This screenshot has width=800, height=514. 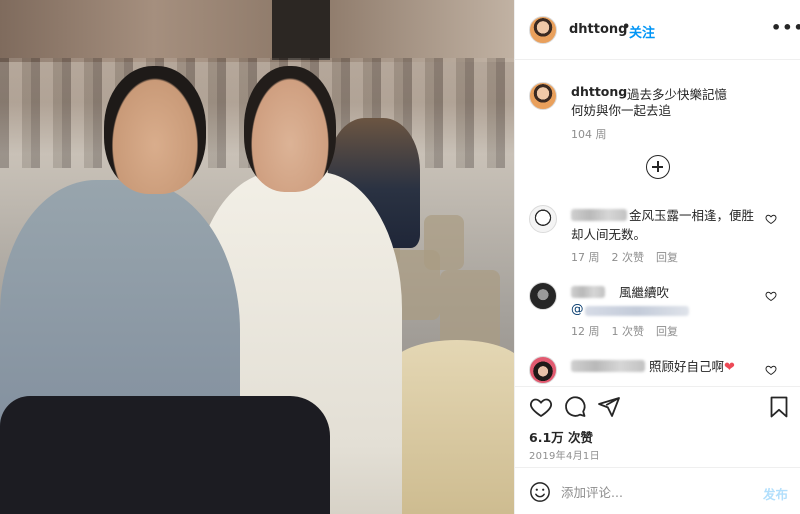 I want to click on post-date: 2019年4月1日, so click(x=564, y=454).